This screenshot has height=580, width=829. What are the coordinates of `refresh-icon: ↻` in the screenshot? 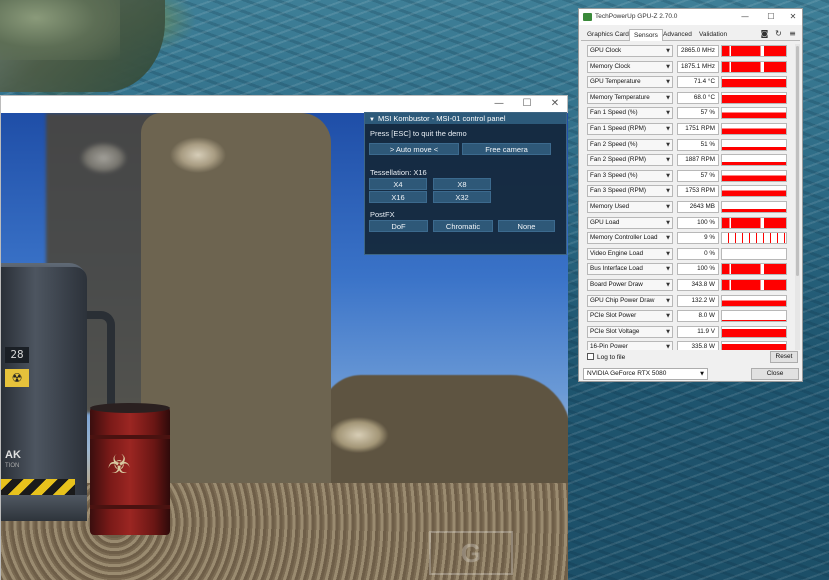 It's located at (778, 33).